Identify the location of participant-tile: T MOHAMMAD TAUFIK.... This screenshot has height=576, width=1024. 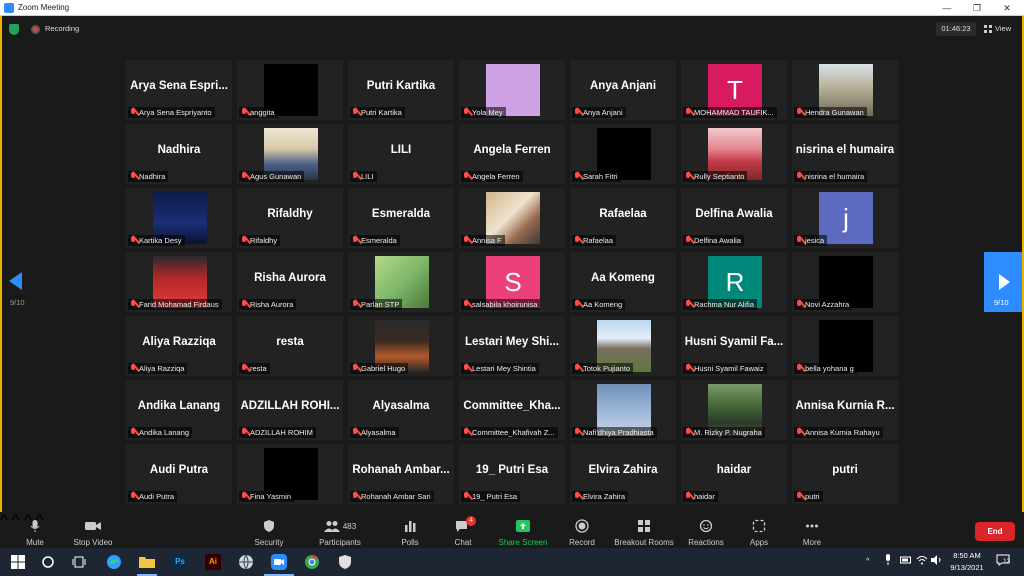
(734, 90).